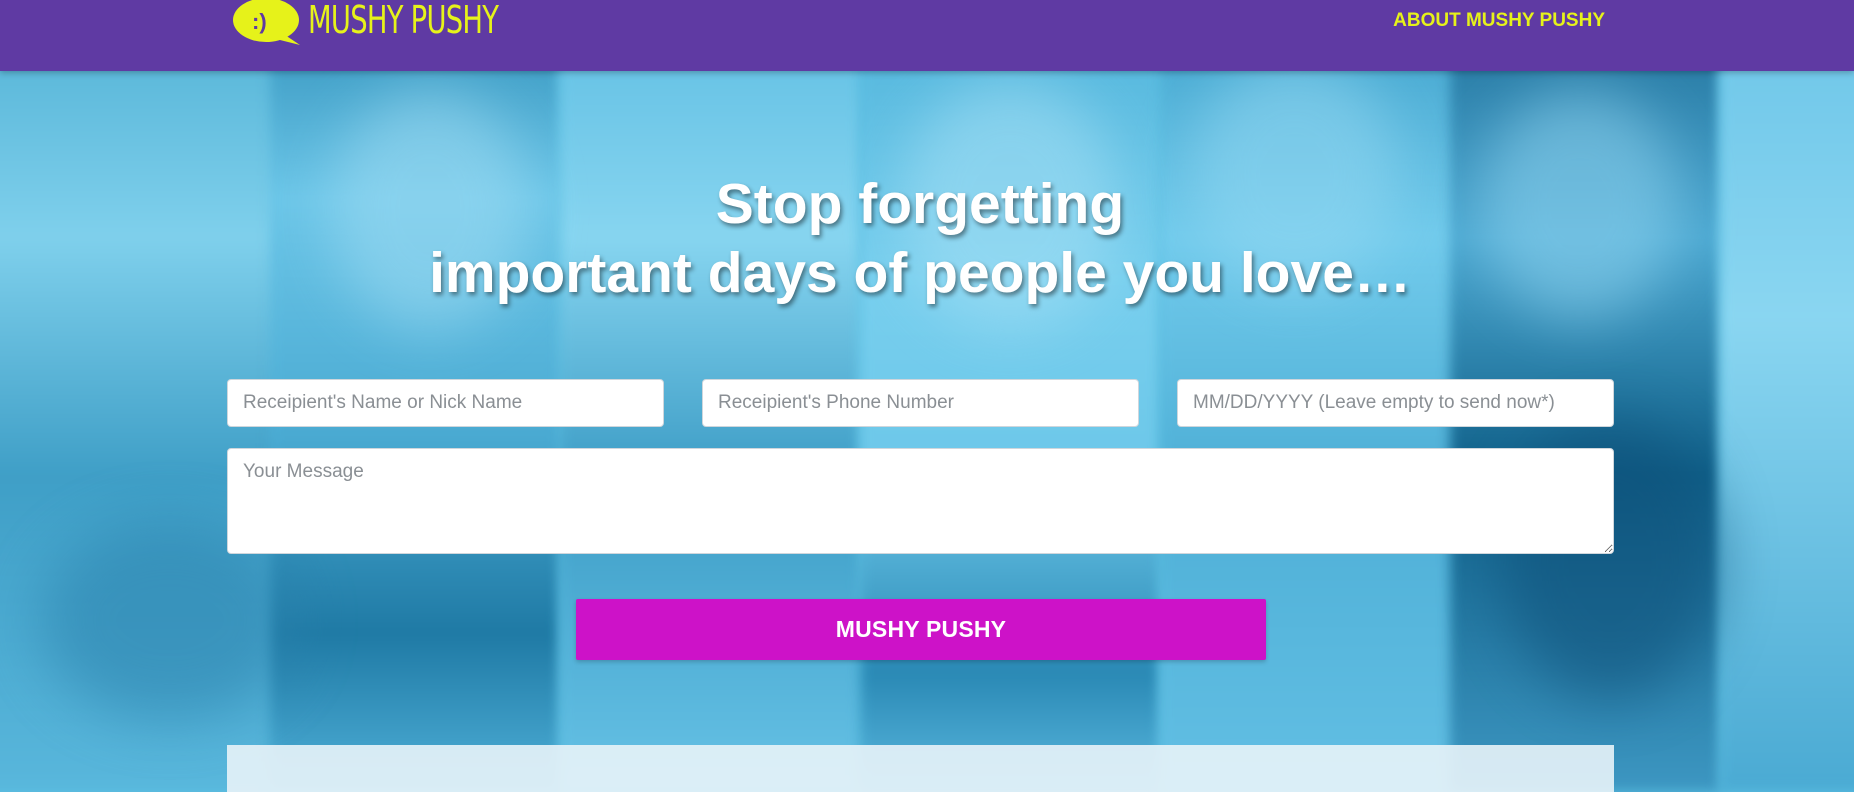 The height and width of the screenshot is (792, 1854). I want to click on send-date-input, so click(1395, 403).